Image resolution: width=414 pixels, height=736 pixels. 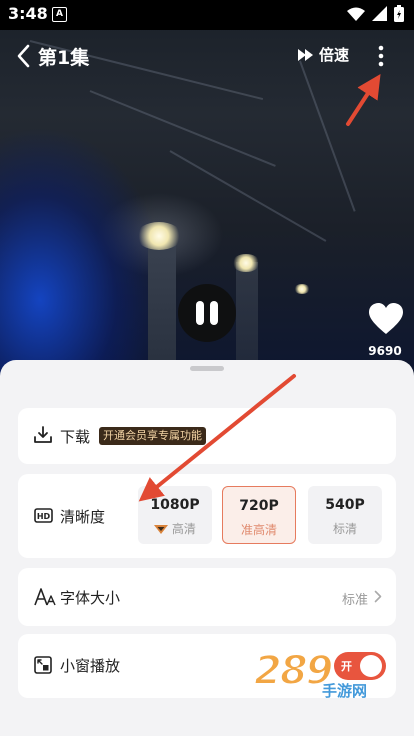 What do you see at coordinates (175, 515) in the screenshot?
I see `quality-option-1080p: 1080P 高清` at bounding box center [175, 515].